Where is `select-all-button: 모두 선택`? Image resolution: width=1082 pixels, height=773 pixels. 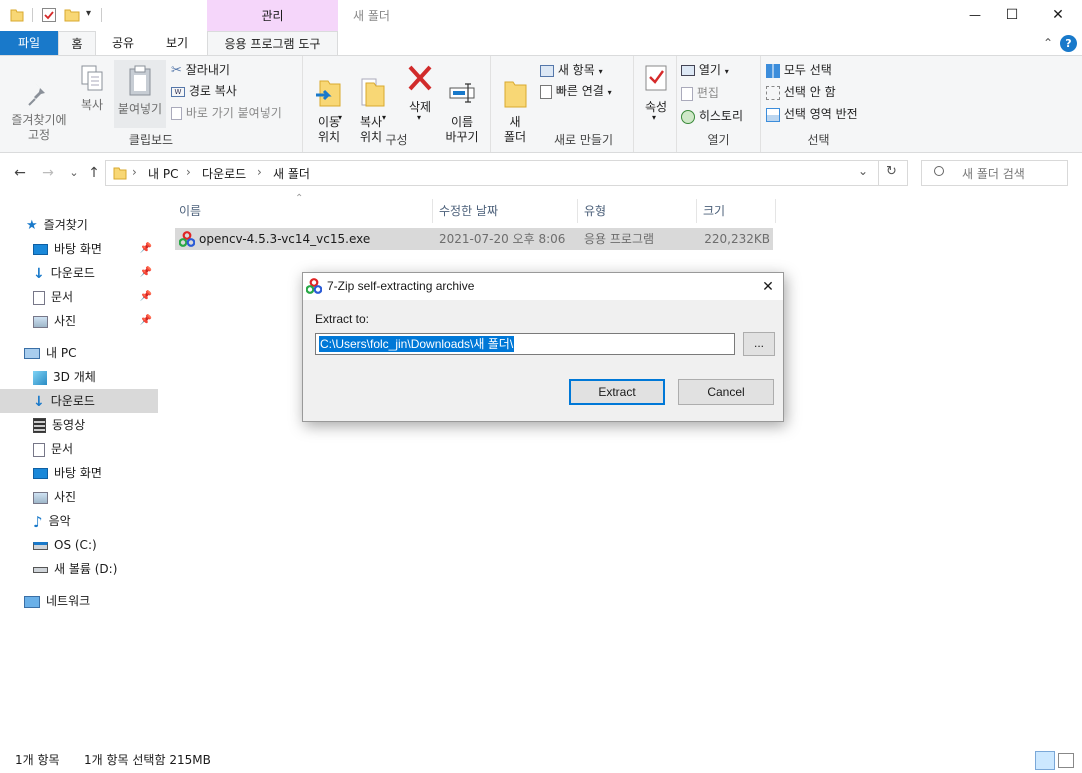
select-all-button: 모두 선택 is located at coordinates (799, 70).